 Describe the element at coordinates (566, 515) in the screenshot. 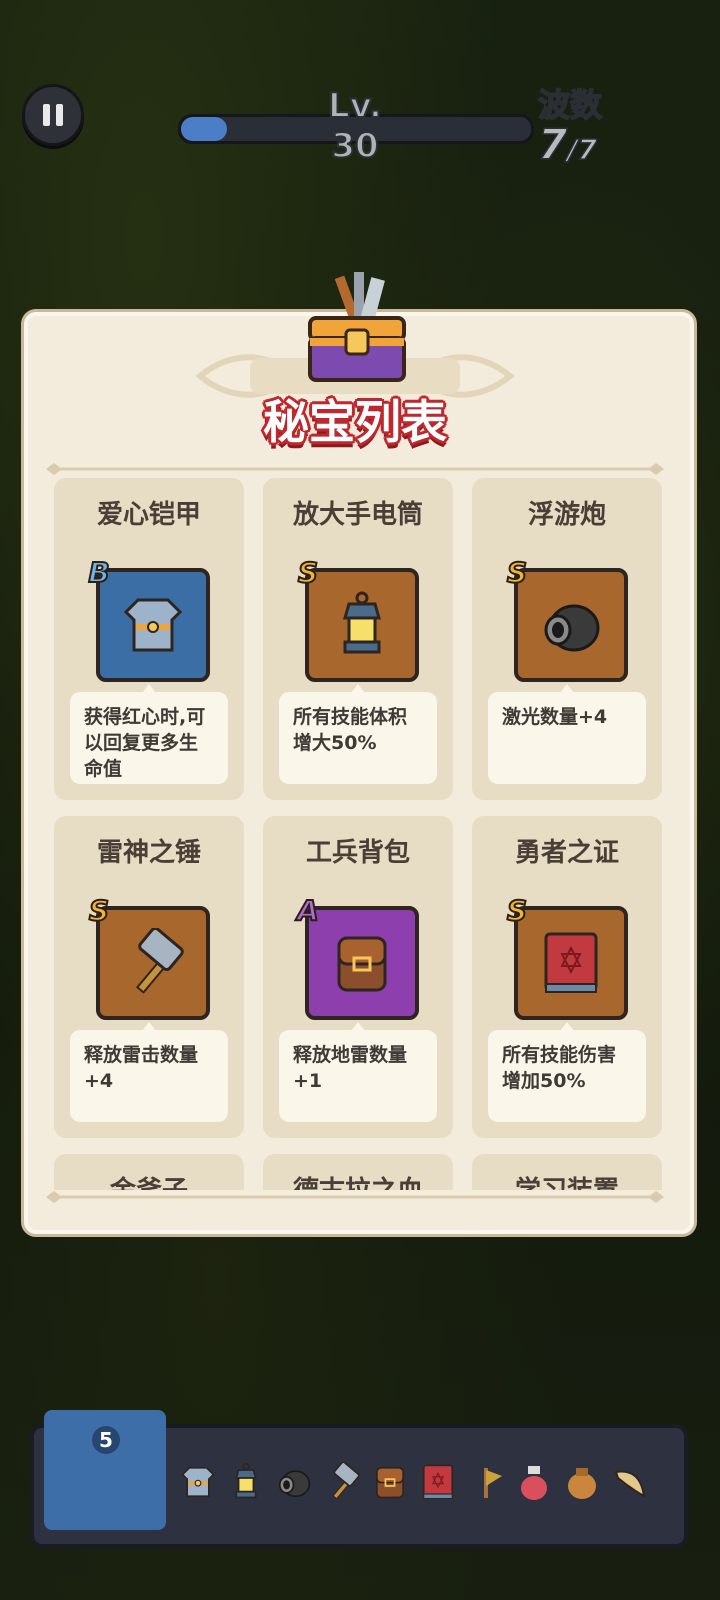

I see `treasure-name: 浮游炮` at that location.